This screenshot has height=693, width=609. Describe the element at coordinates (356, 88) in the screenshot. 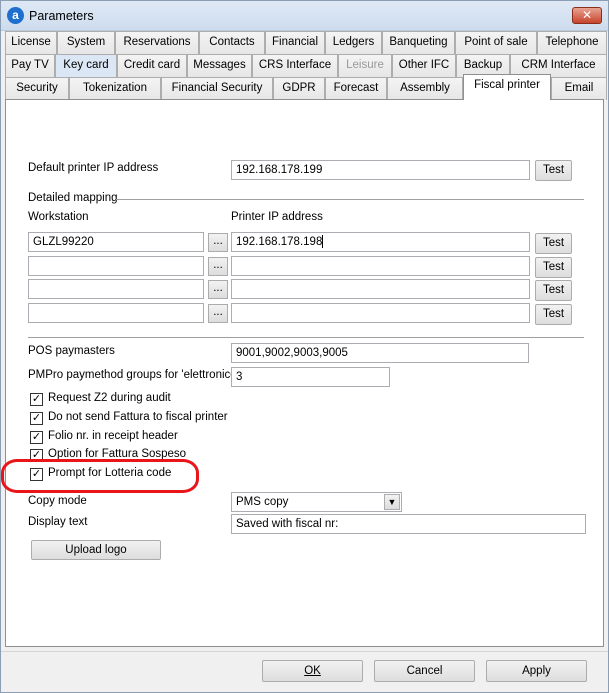

I see `tab-forecast: Forecast` at that location.